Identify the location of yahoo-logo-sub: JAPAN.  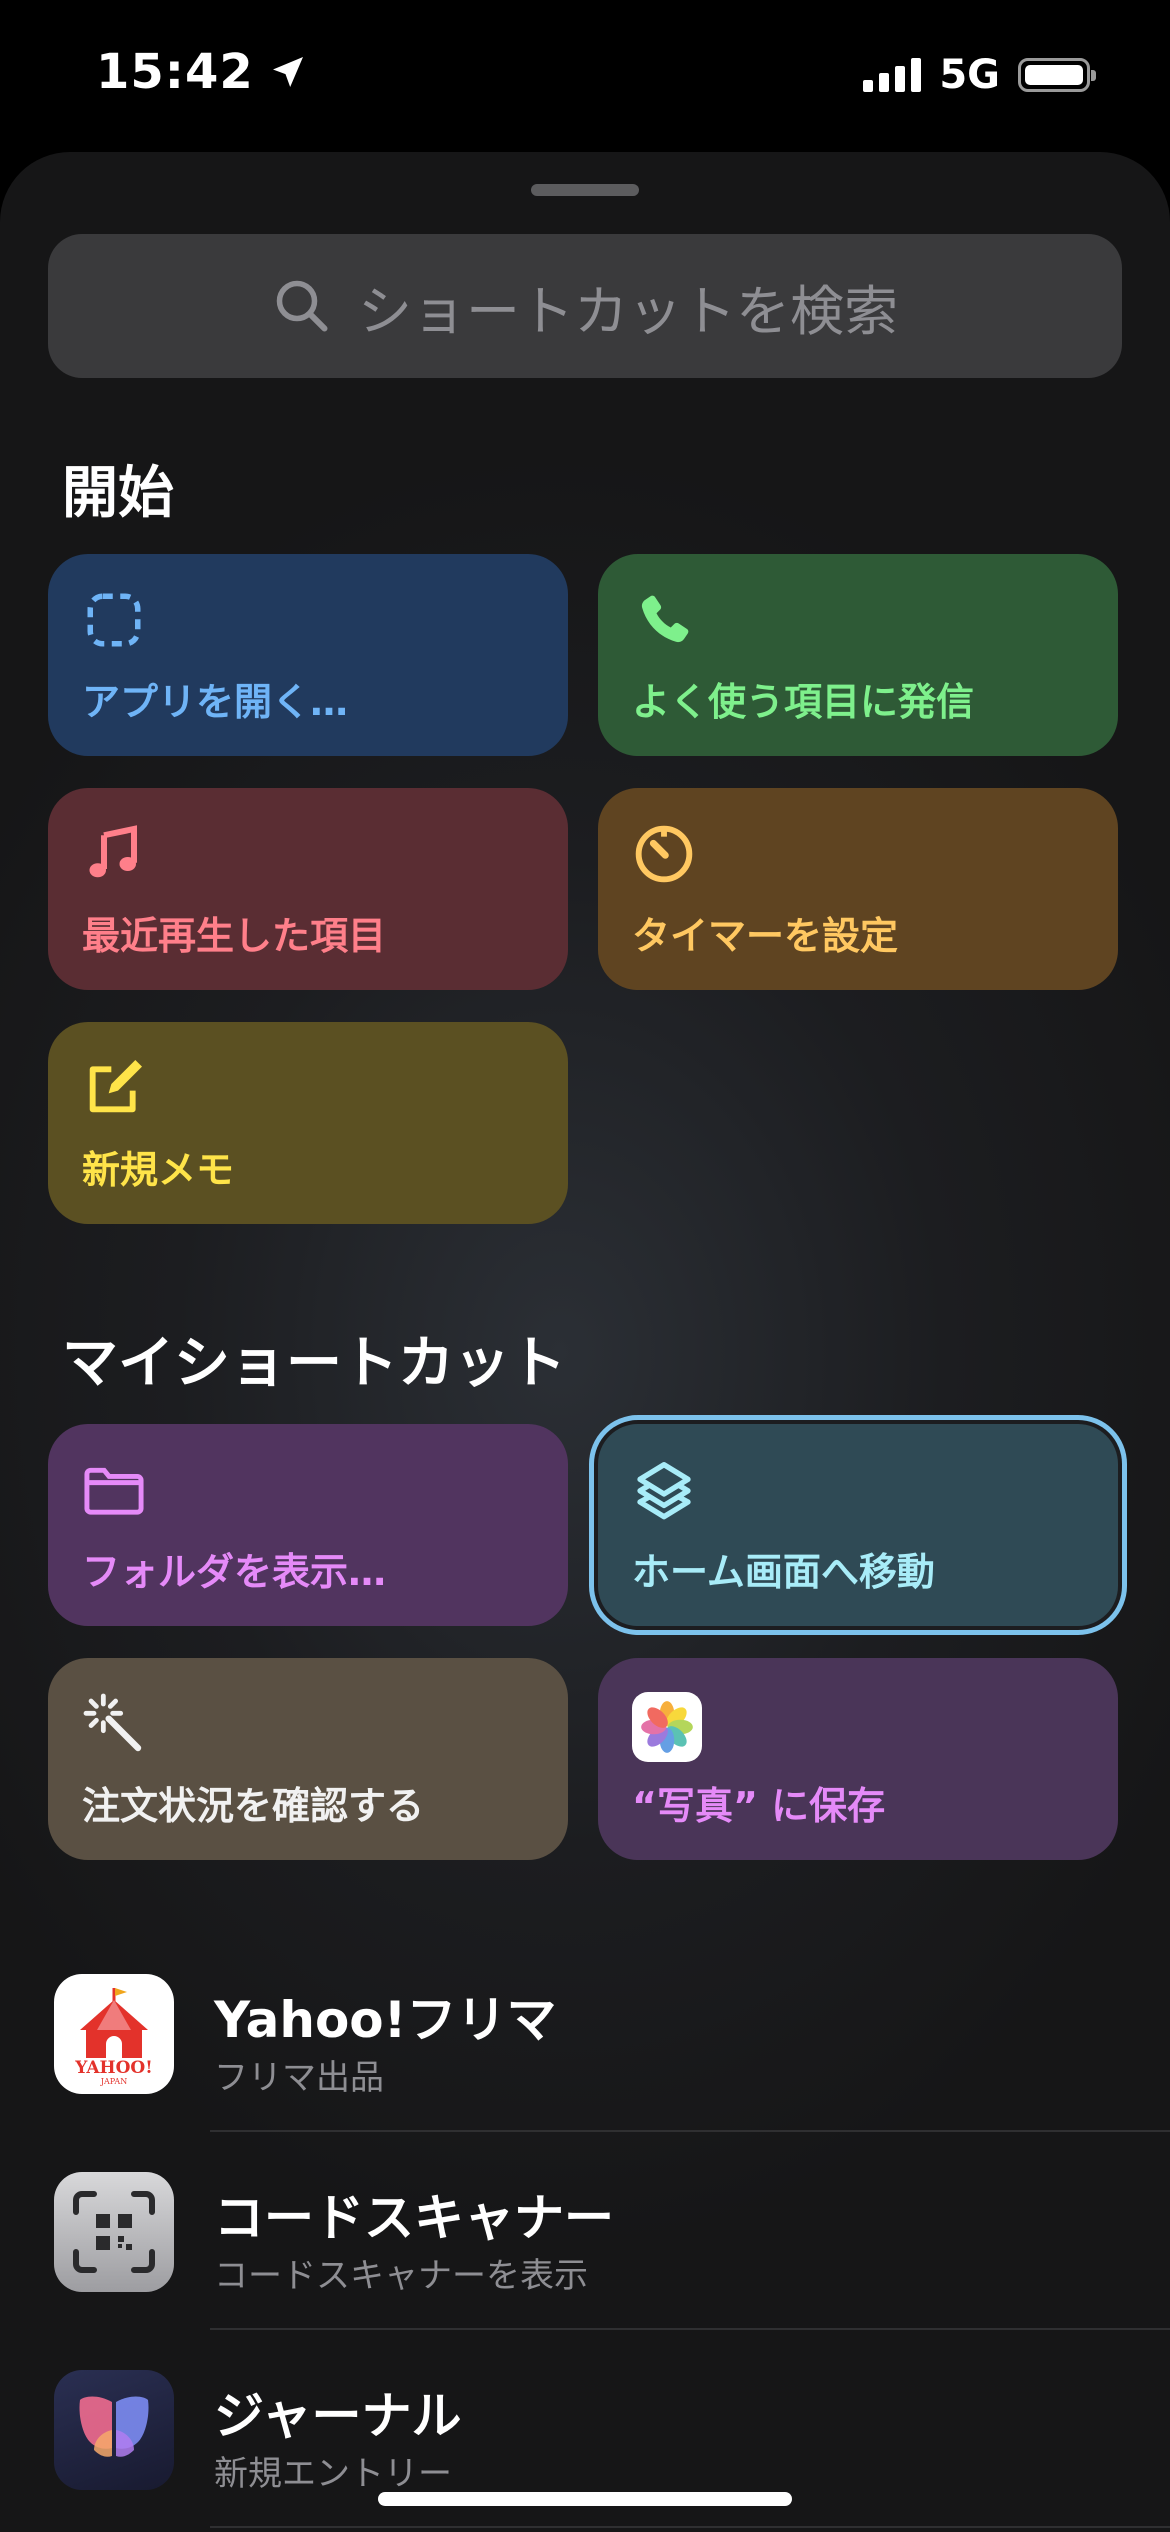
(114, 2081).